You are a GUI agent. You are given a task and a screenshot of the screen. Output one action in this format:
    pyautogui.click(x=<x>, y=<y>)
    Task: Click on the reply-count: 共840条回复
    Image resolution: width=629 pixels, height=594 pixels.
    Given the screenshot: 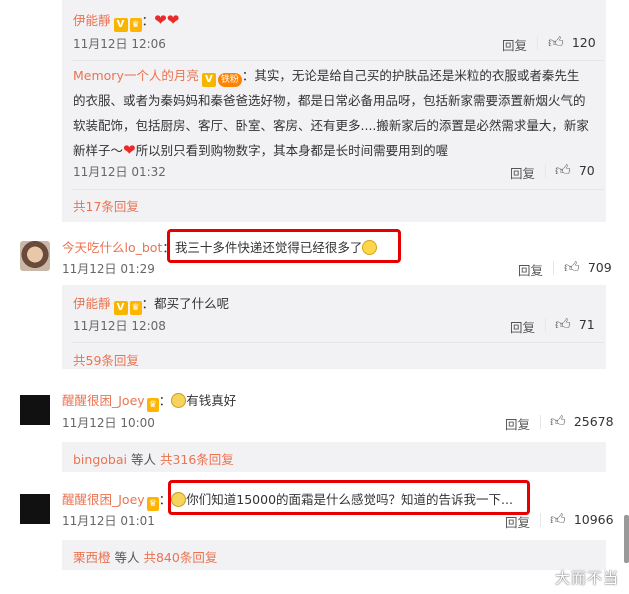 What is the action you would take?
    pyautogui.click(x=180, y=557)
    